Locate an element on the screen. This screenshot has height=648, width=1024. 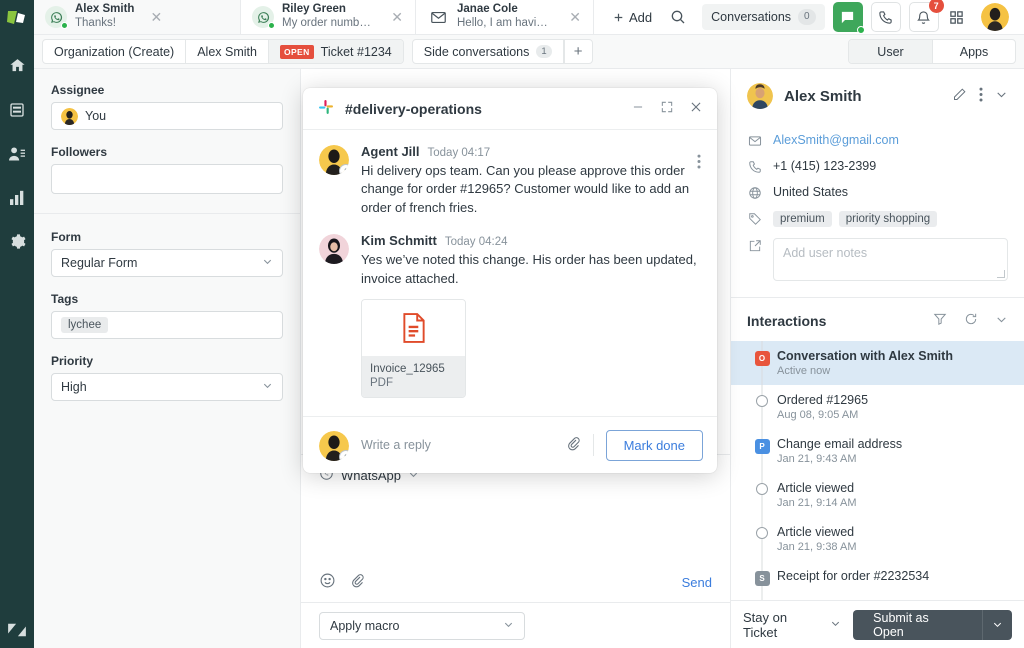
tab-label: Alex Smith is located at coordinates (227, 51).